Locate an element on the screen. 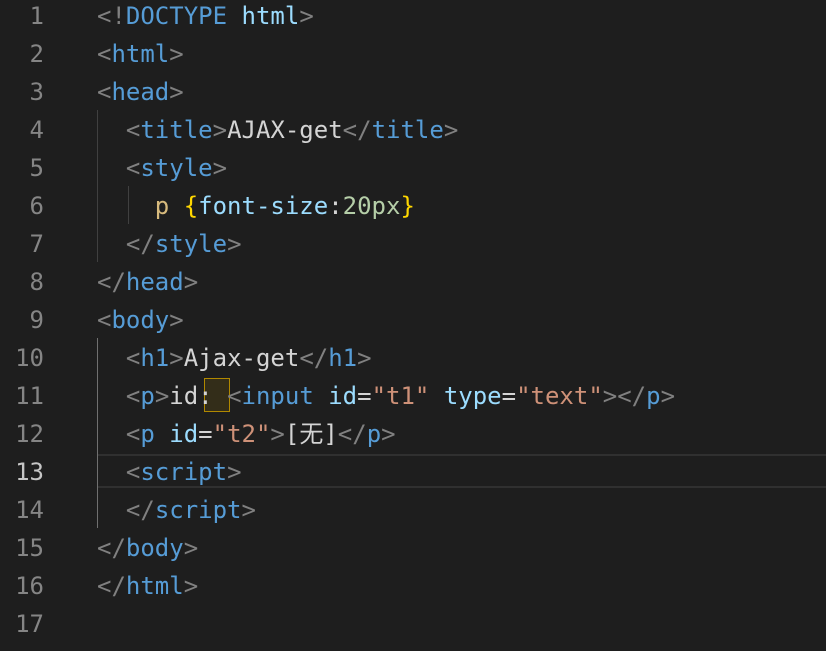 This screenshot has width=826, height=651. code-text: <head> is located at coordinates (140, 92).